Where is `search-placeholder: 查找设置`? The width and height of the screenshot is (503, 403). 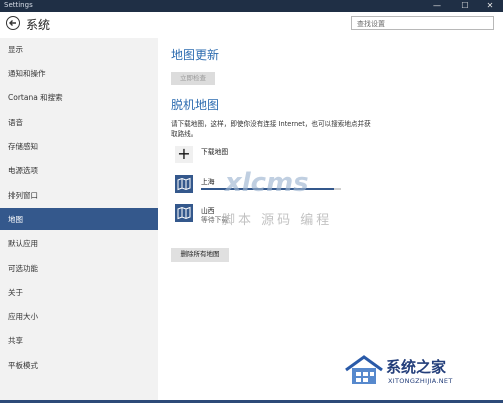
search-placeholder: 查找设置 is located at coordinates (371, 24).